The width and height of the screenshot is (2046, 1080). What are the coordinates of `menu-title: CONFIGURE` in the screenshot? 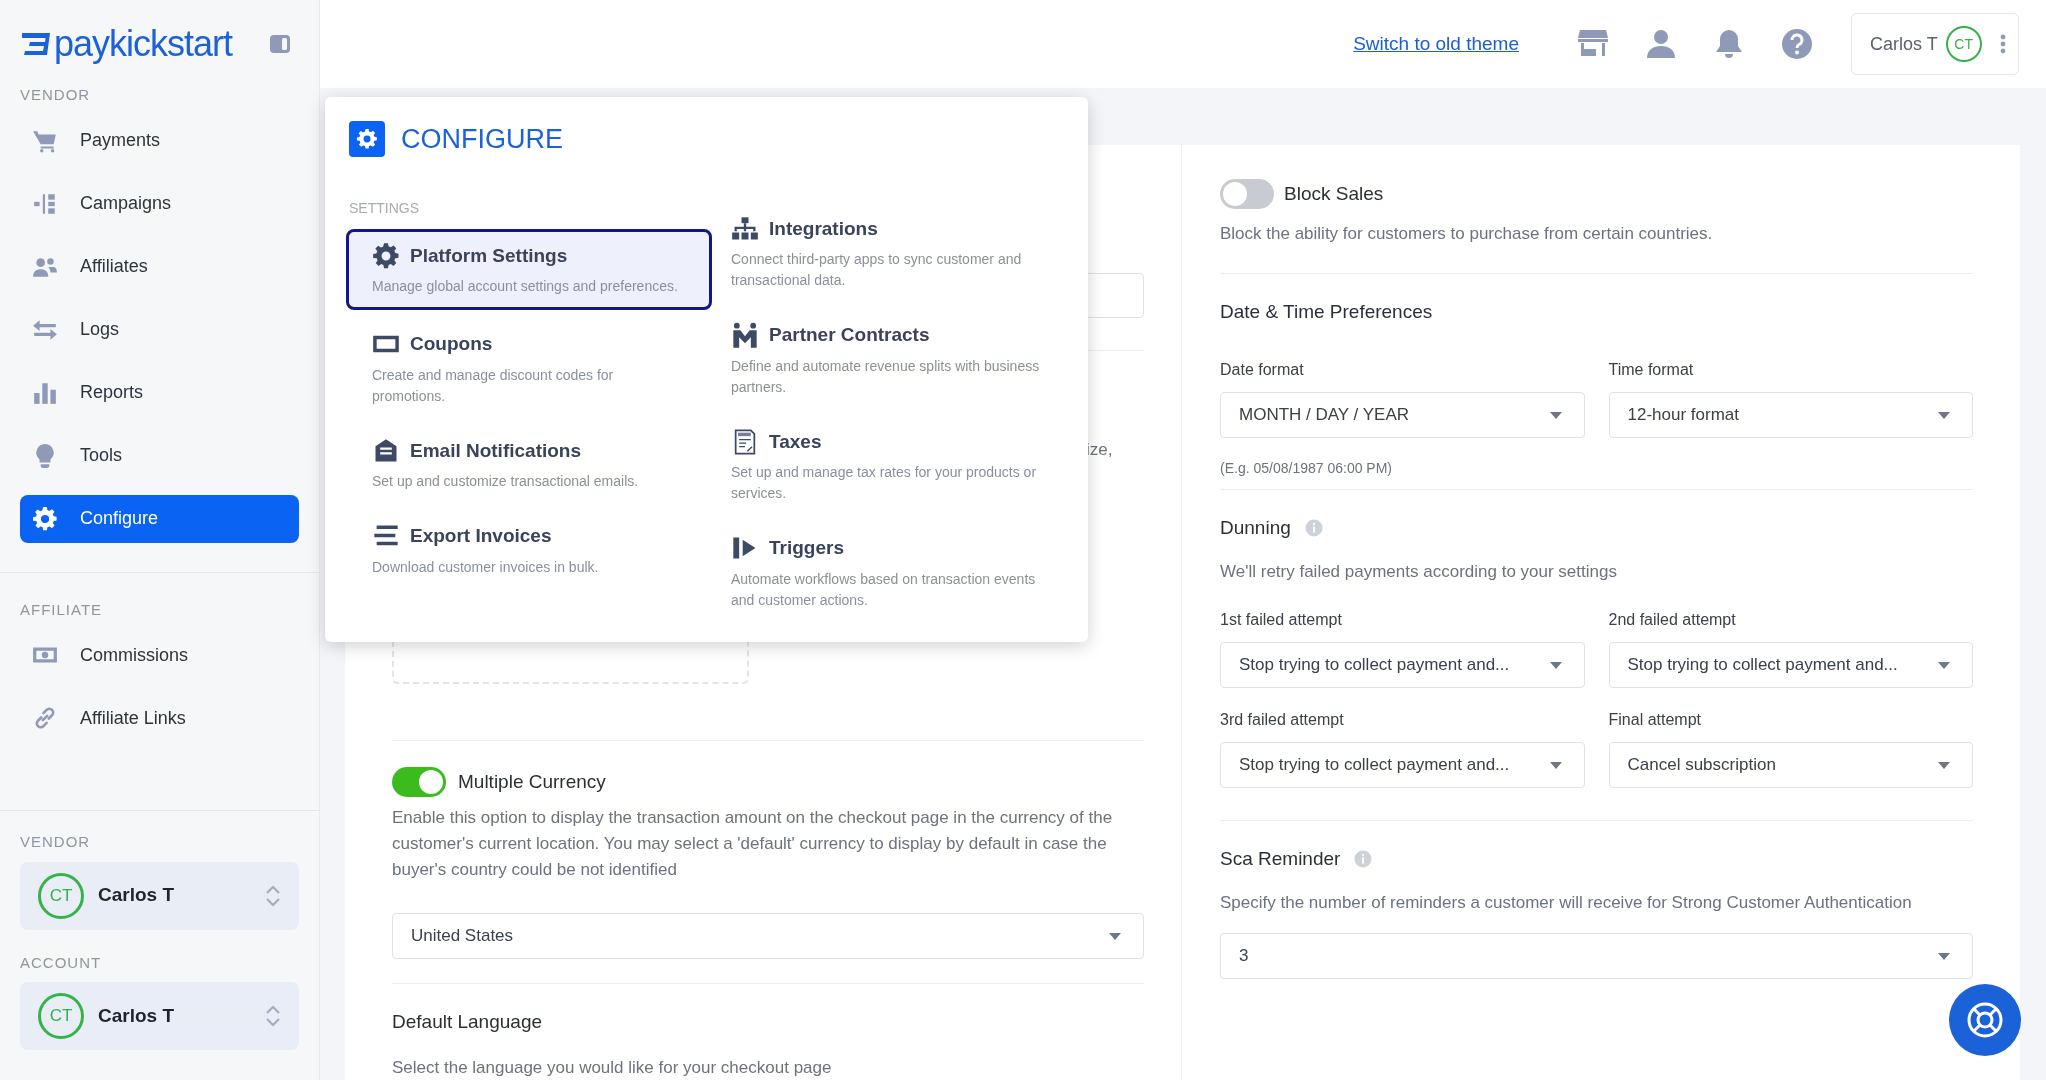 It's located at (482, 139).